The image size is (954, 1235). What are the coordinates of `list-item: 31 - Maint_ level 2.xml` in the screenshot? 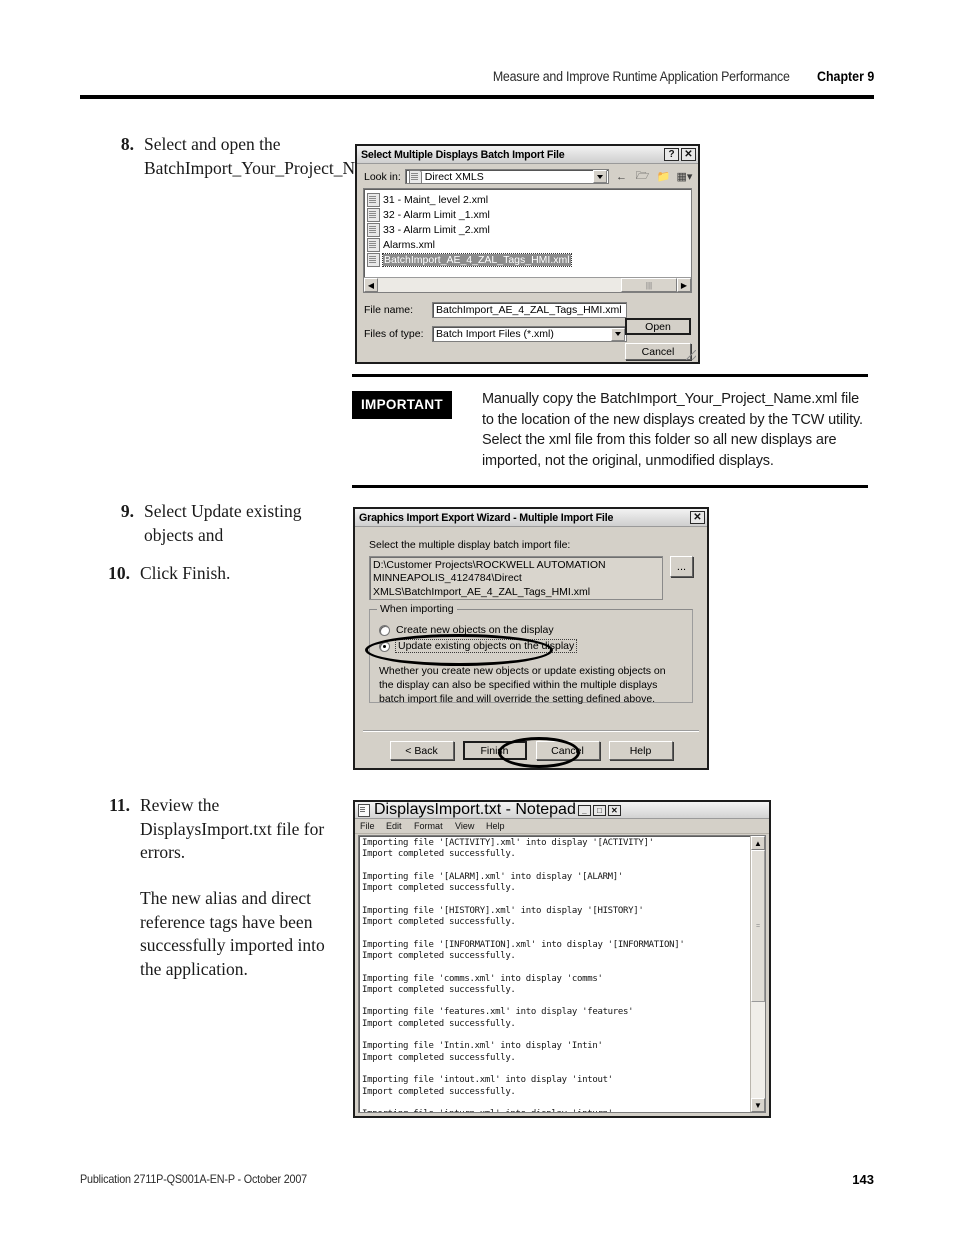 It's located at (528, 199).